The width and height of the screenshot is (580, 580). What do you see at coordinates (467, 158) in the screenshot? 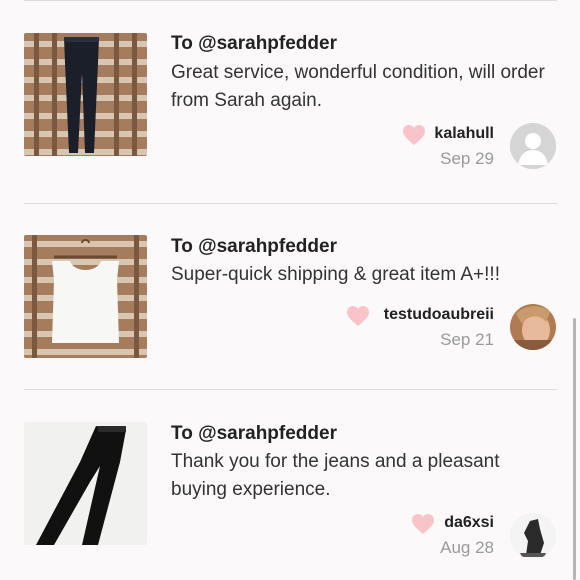
I see `review-date: Sep 29` at bounding box center [467, 158].